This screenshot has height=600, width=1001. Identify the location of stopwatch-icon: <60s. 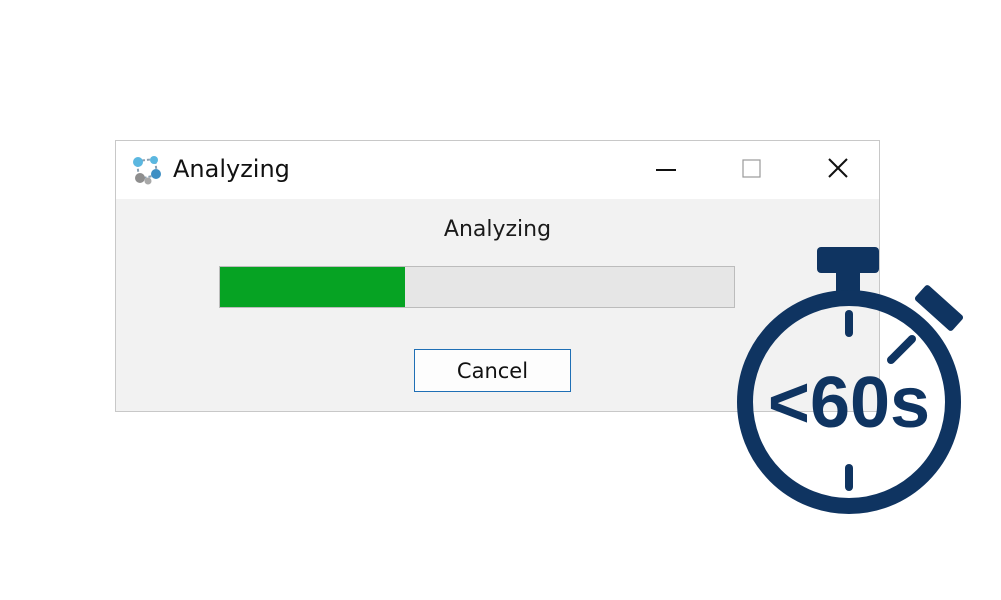
(850, 380).